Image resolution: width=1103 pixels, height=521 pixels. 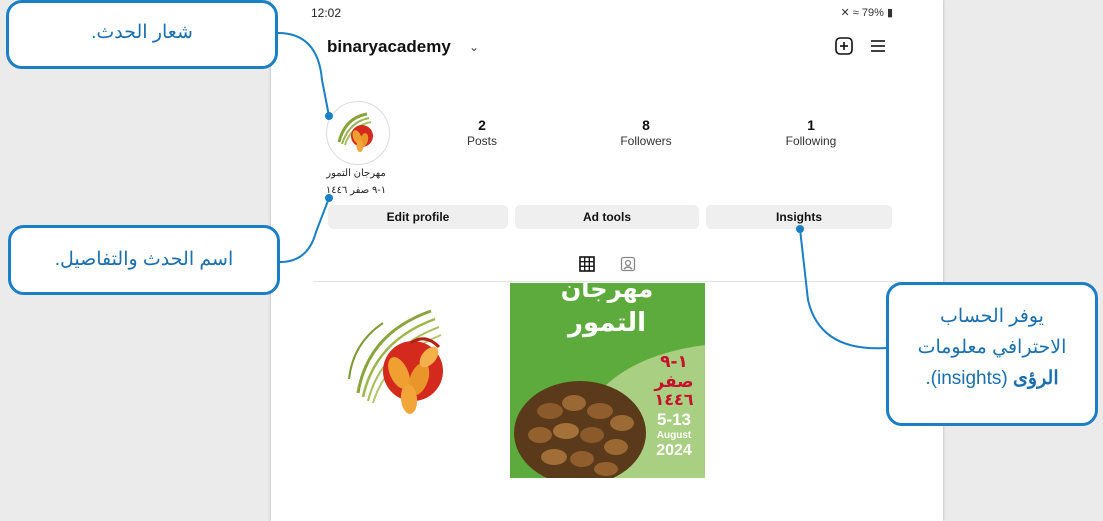 I want to click on avatar, so click(x=358, y=133).